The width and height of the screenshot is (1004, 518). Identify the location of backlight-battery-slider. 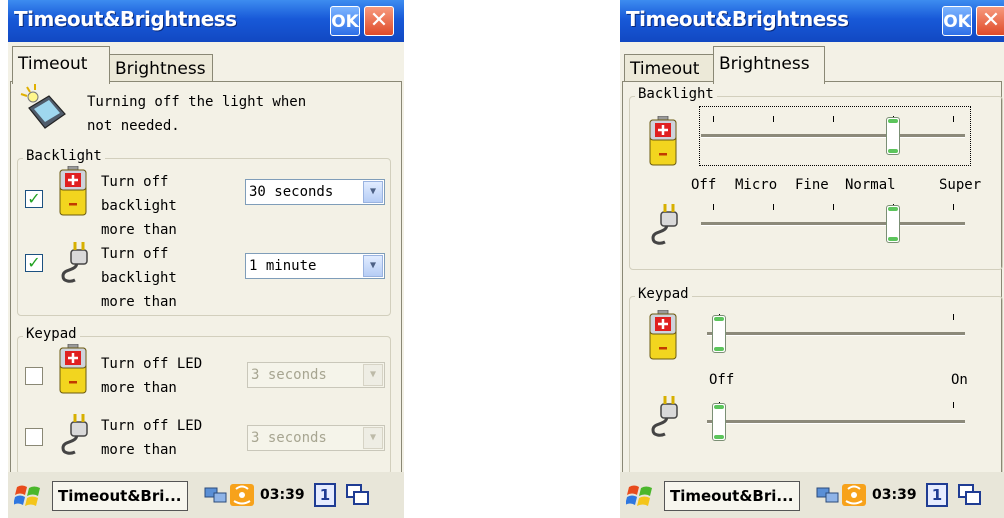
(833, 136).